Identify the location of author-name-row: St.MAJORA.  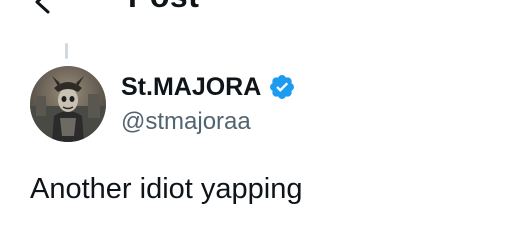
(208, 87).